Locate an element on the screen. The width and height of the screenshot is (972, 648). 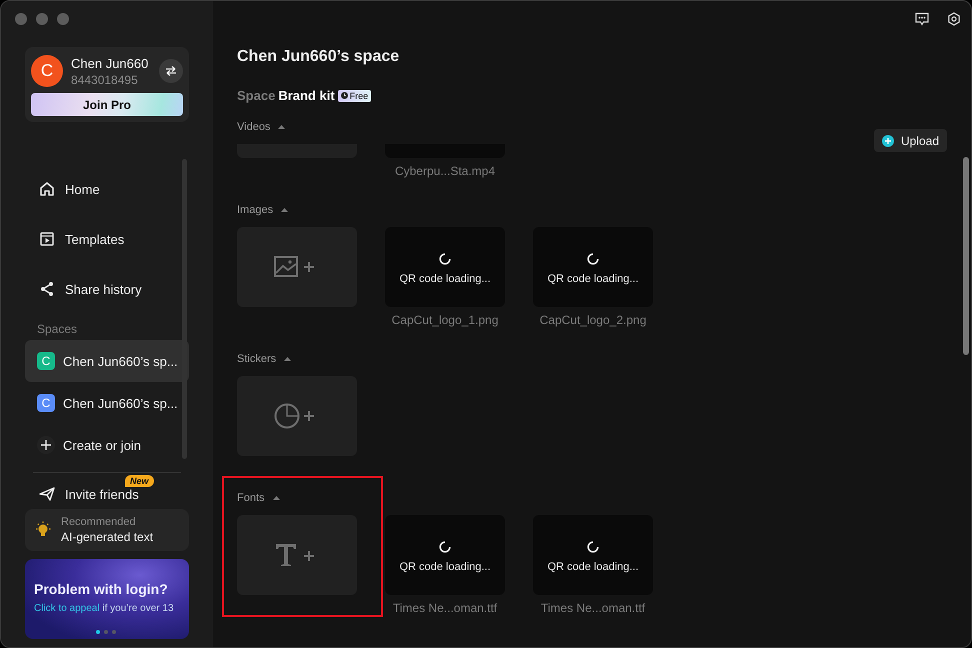
section-title: Stickers is located at coordinates (256, 359).